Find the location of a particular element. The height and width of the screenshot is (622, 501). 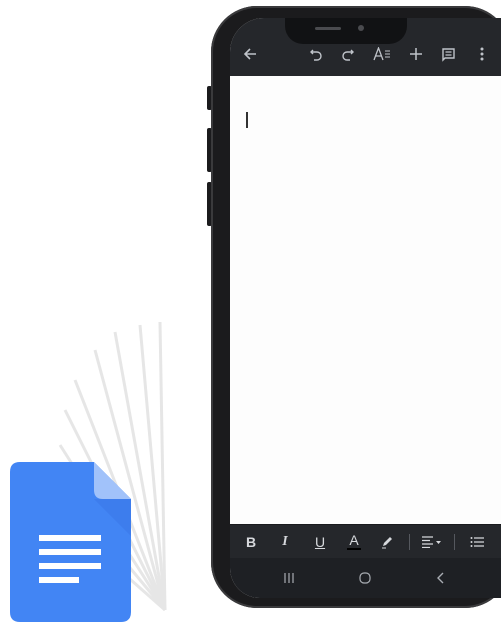

redo-icon is located at coordinates (348, 54).